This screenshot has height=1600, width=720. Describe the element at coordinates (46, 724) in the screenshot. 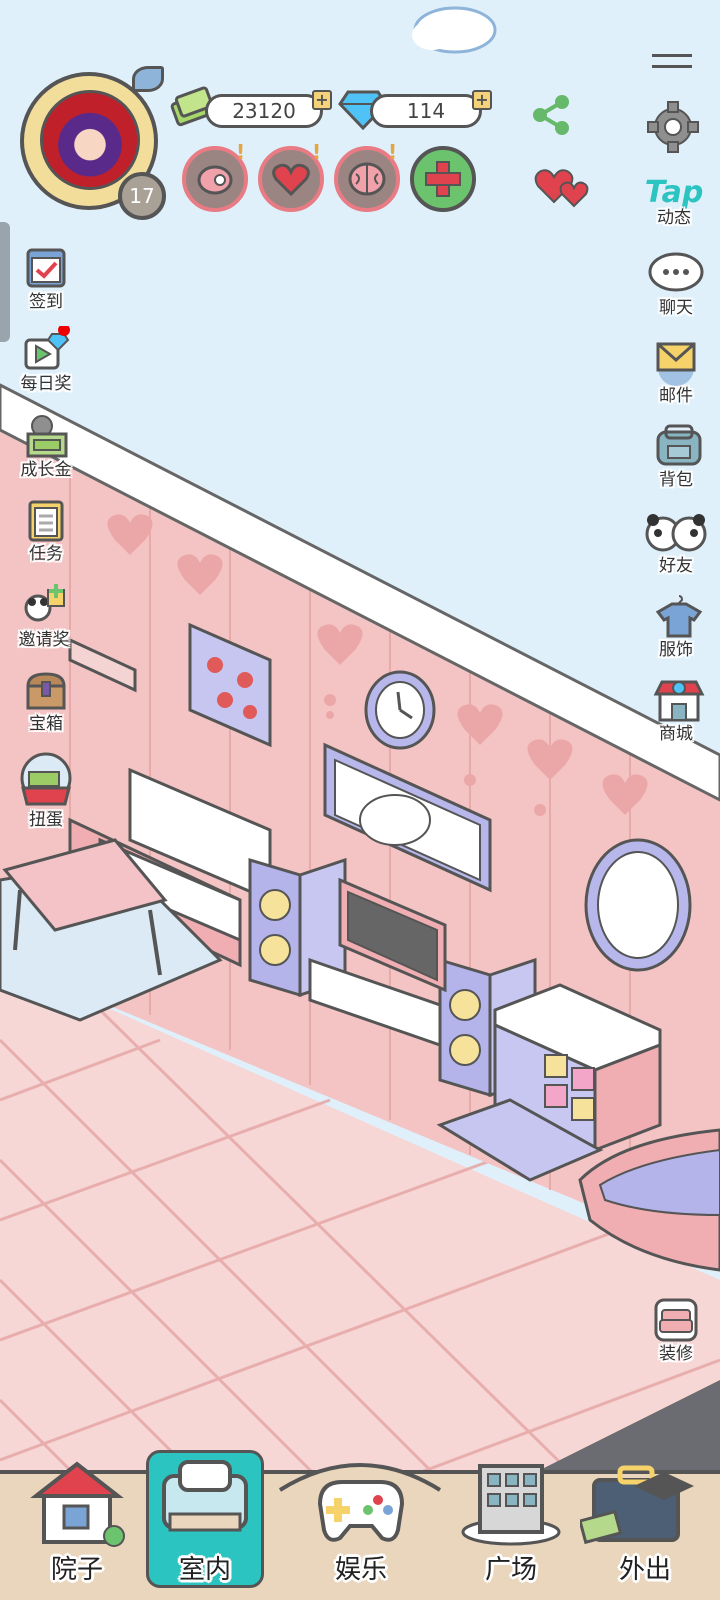

I see `treasure-chest-label: 宝箱` at that location.